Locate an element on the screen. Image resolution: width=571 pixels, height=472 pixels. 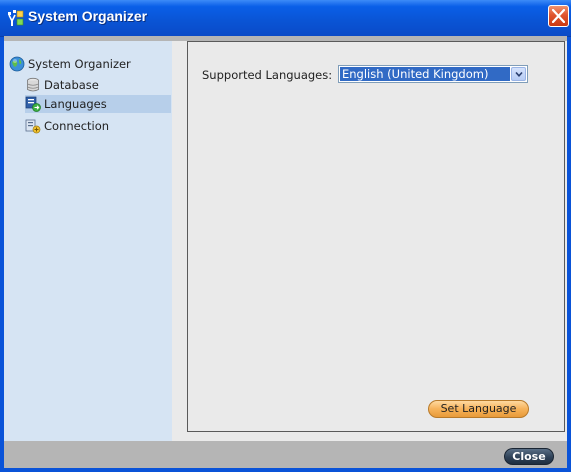
sidebar-item-system-organizer: System Organizer is located at coordinates (89, 64).